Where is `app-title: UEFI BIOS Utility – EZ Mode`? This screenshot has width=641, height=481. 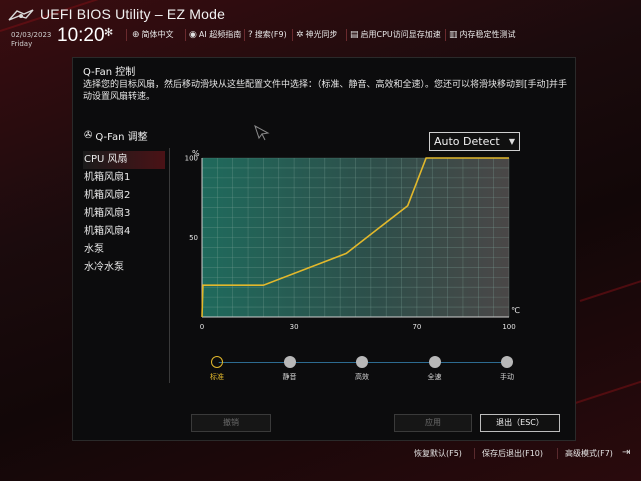
app-title: UEFI BIOS Utility – EZ Mode is located at coordinates (133, 14).